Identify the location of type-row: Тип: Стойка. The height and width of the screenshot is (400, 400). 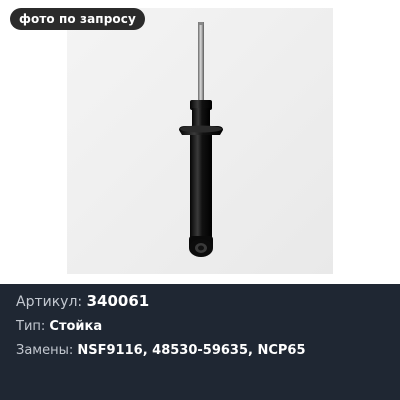
(59, 326).